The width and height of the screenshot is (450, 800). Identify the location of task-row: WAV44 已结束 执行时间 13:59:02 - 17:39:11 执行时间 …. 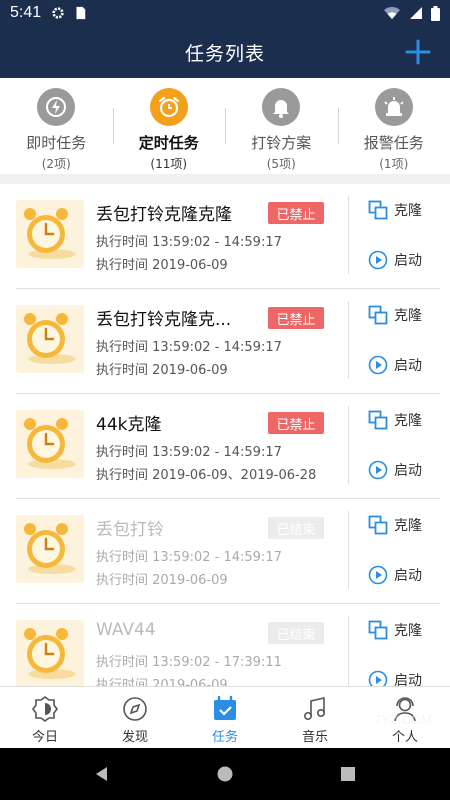
(228, 645).